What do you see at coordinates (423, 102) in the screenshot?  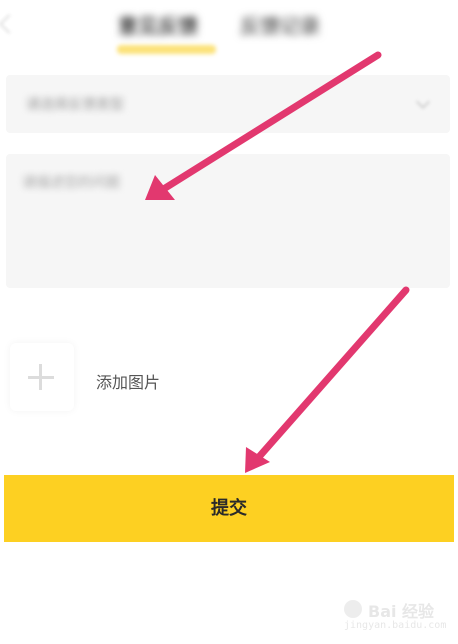 I see `chevron-down-icon` at bounding box center [423, 102].